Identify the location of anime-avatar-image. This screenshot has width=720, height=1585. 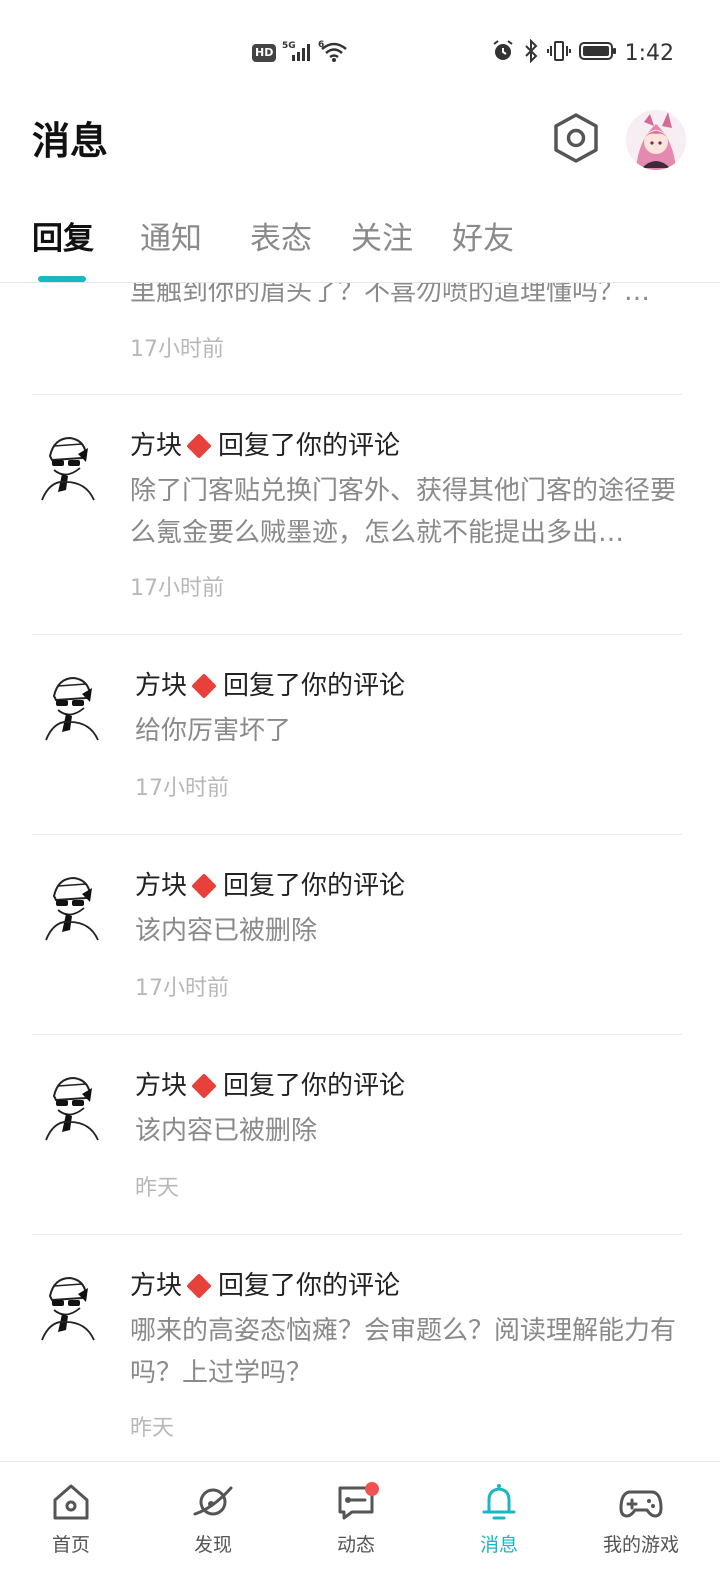
(656, 140).